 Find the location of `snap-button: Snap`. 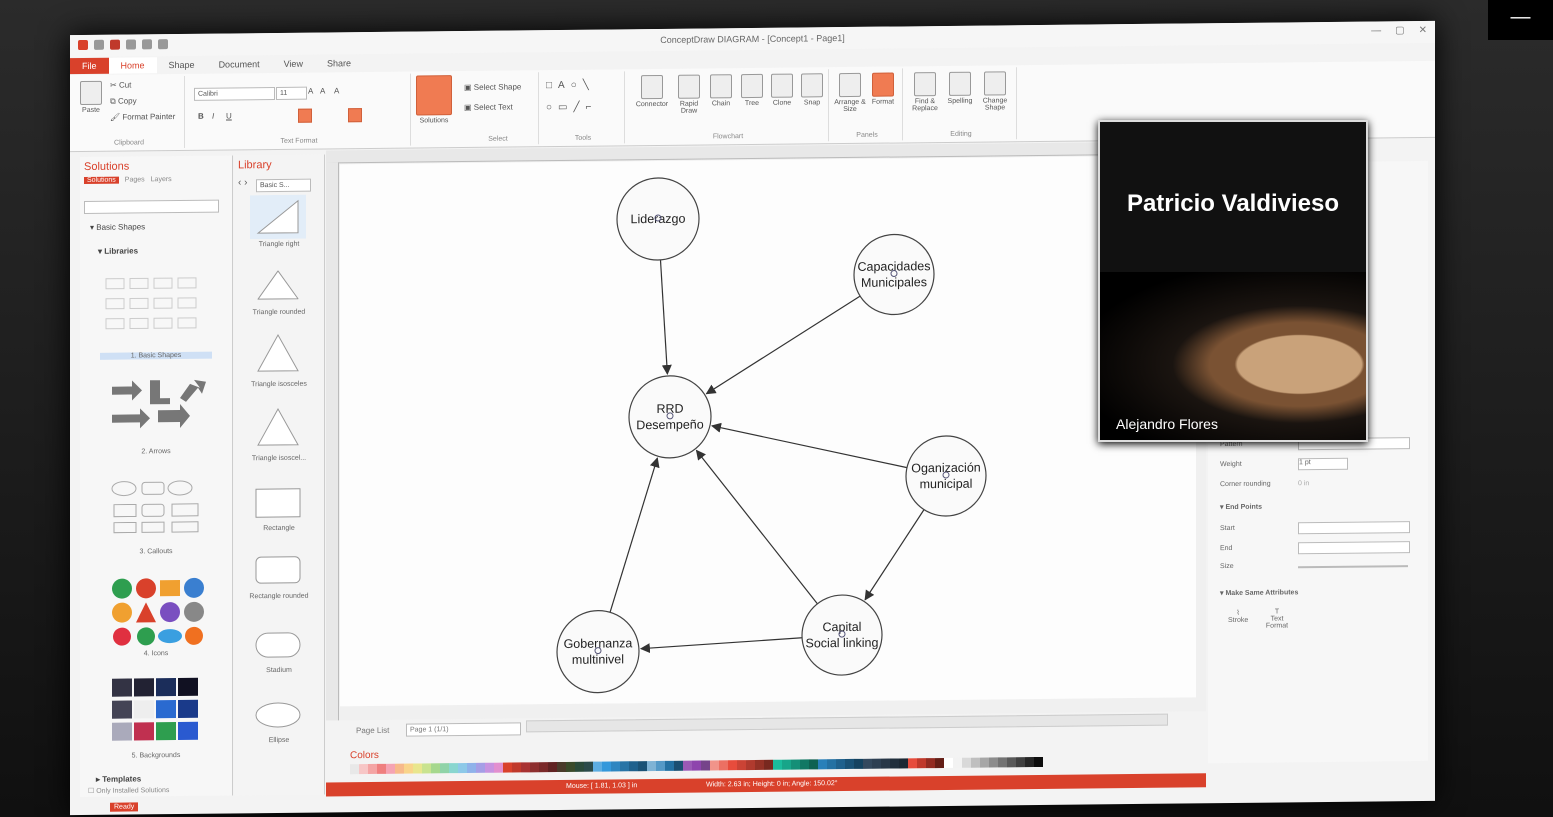

snap-button: Snap is located at coordinates (812, 89).